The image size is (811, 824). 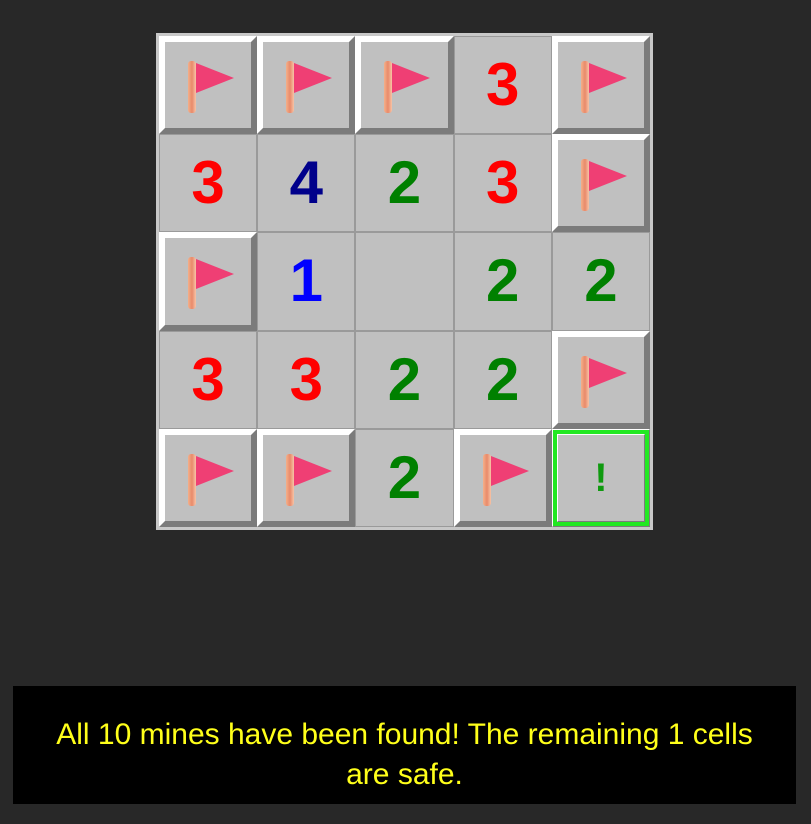 I want to click on cell-number: 1, so click(x=306, y=281).